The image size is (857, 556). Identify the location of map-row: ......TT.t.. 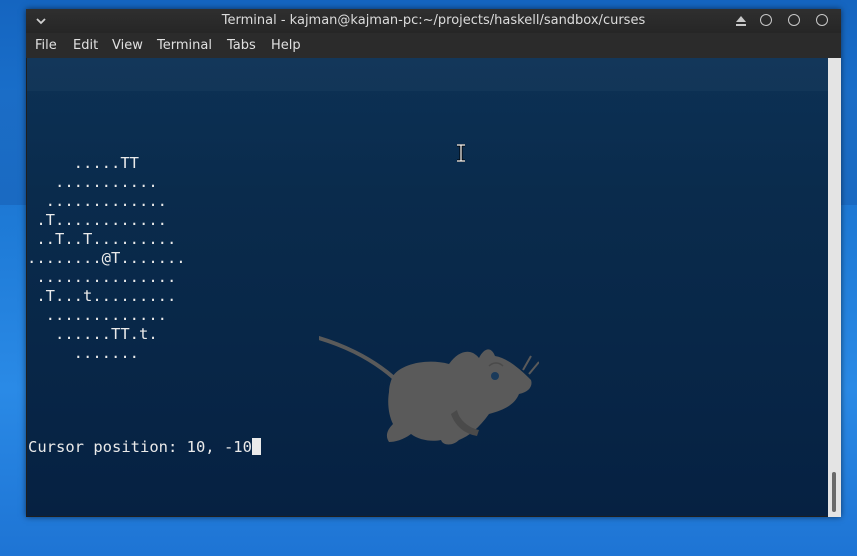
(92, 334).